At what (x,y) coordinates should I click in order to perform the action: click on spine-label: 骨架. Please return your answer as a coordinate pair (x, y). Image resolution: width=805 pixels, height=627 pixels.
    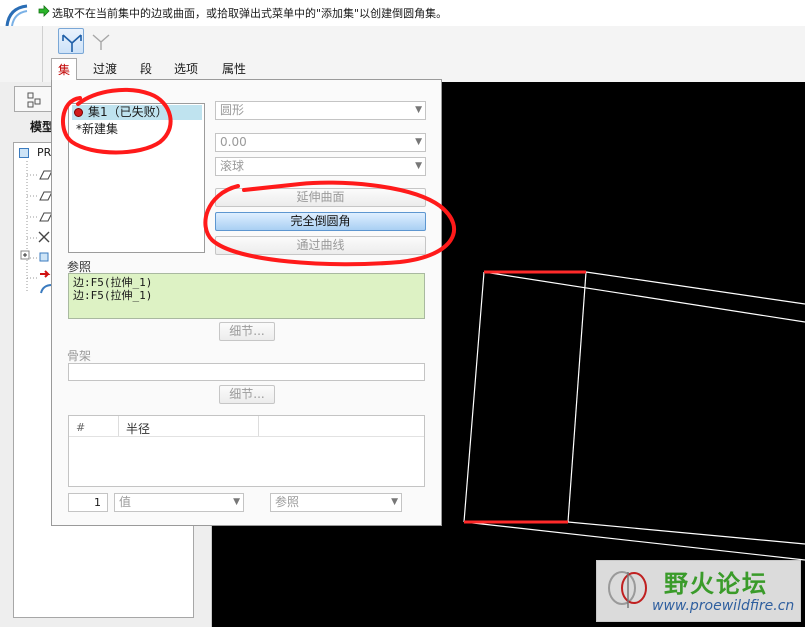
    Looking at the image, I should click on (79, 356).